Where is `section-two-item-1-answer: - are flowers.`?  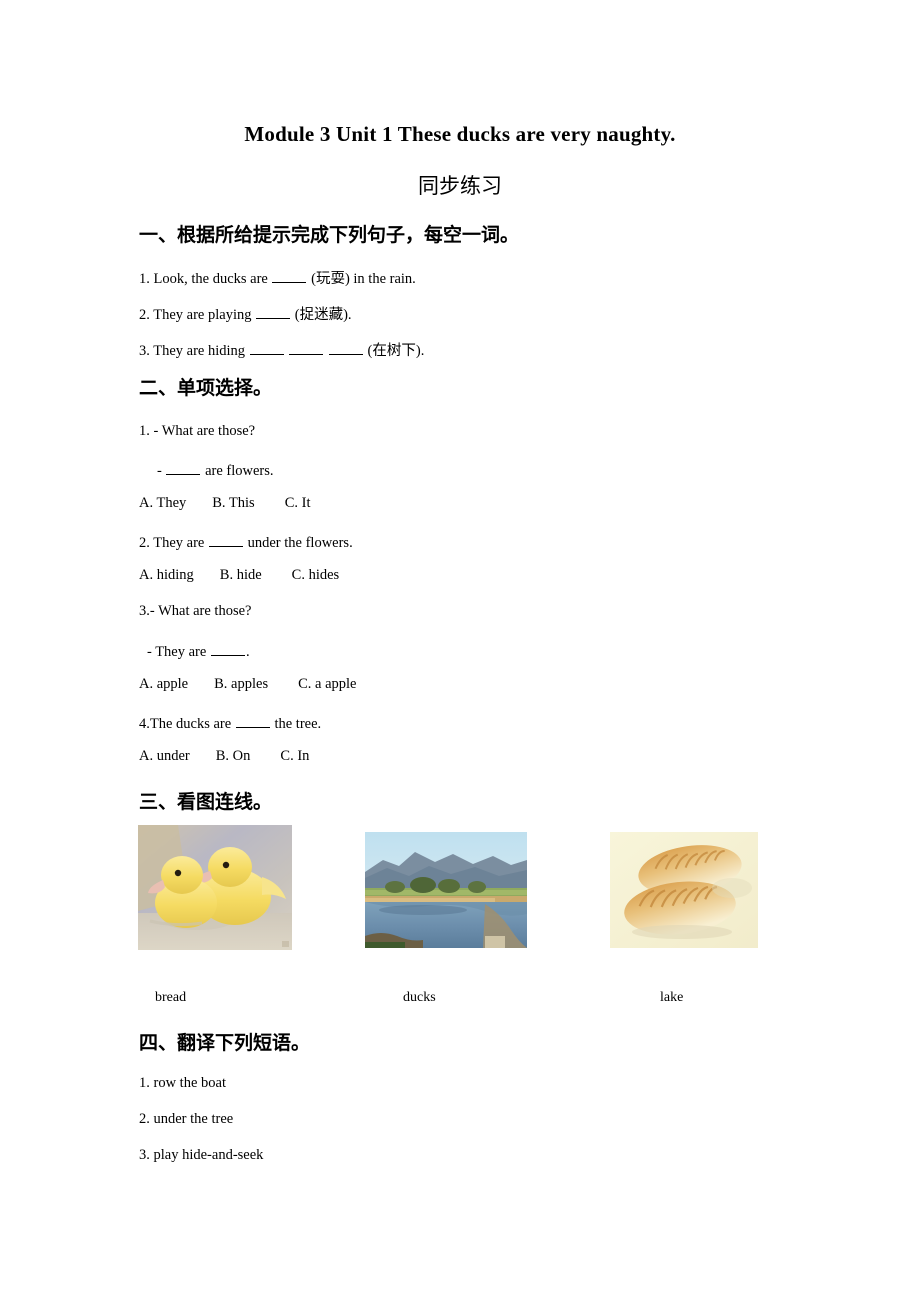
section-two-item-1-answer: - are flowers. is located at coordinates (215, 469).